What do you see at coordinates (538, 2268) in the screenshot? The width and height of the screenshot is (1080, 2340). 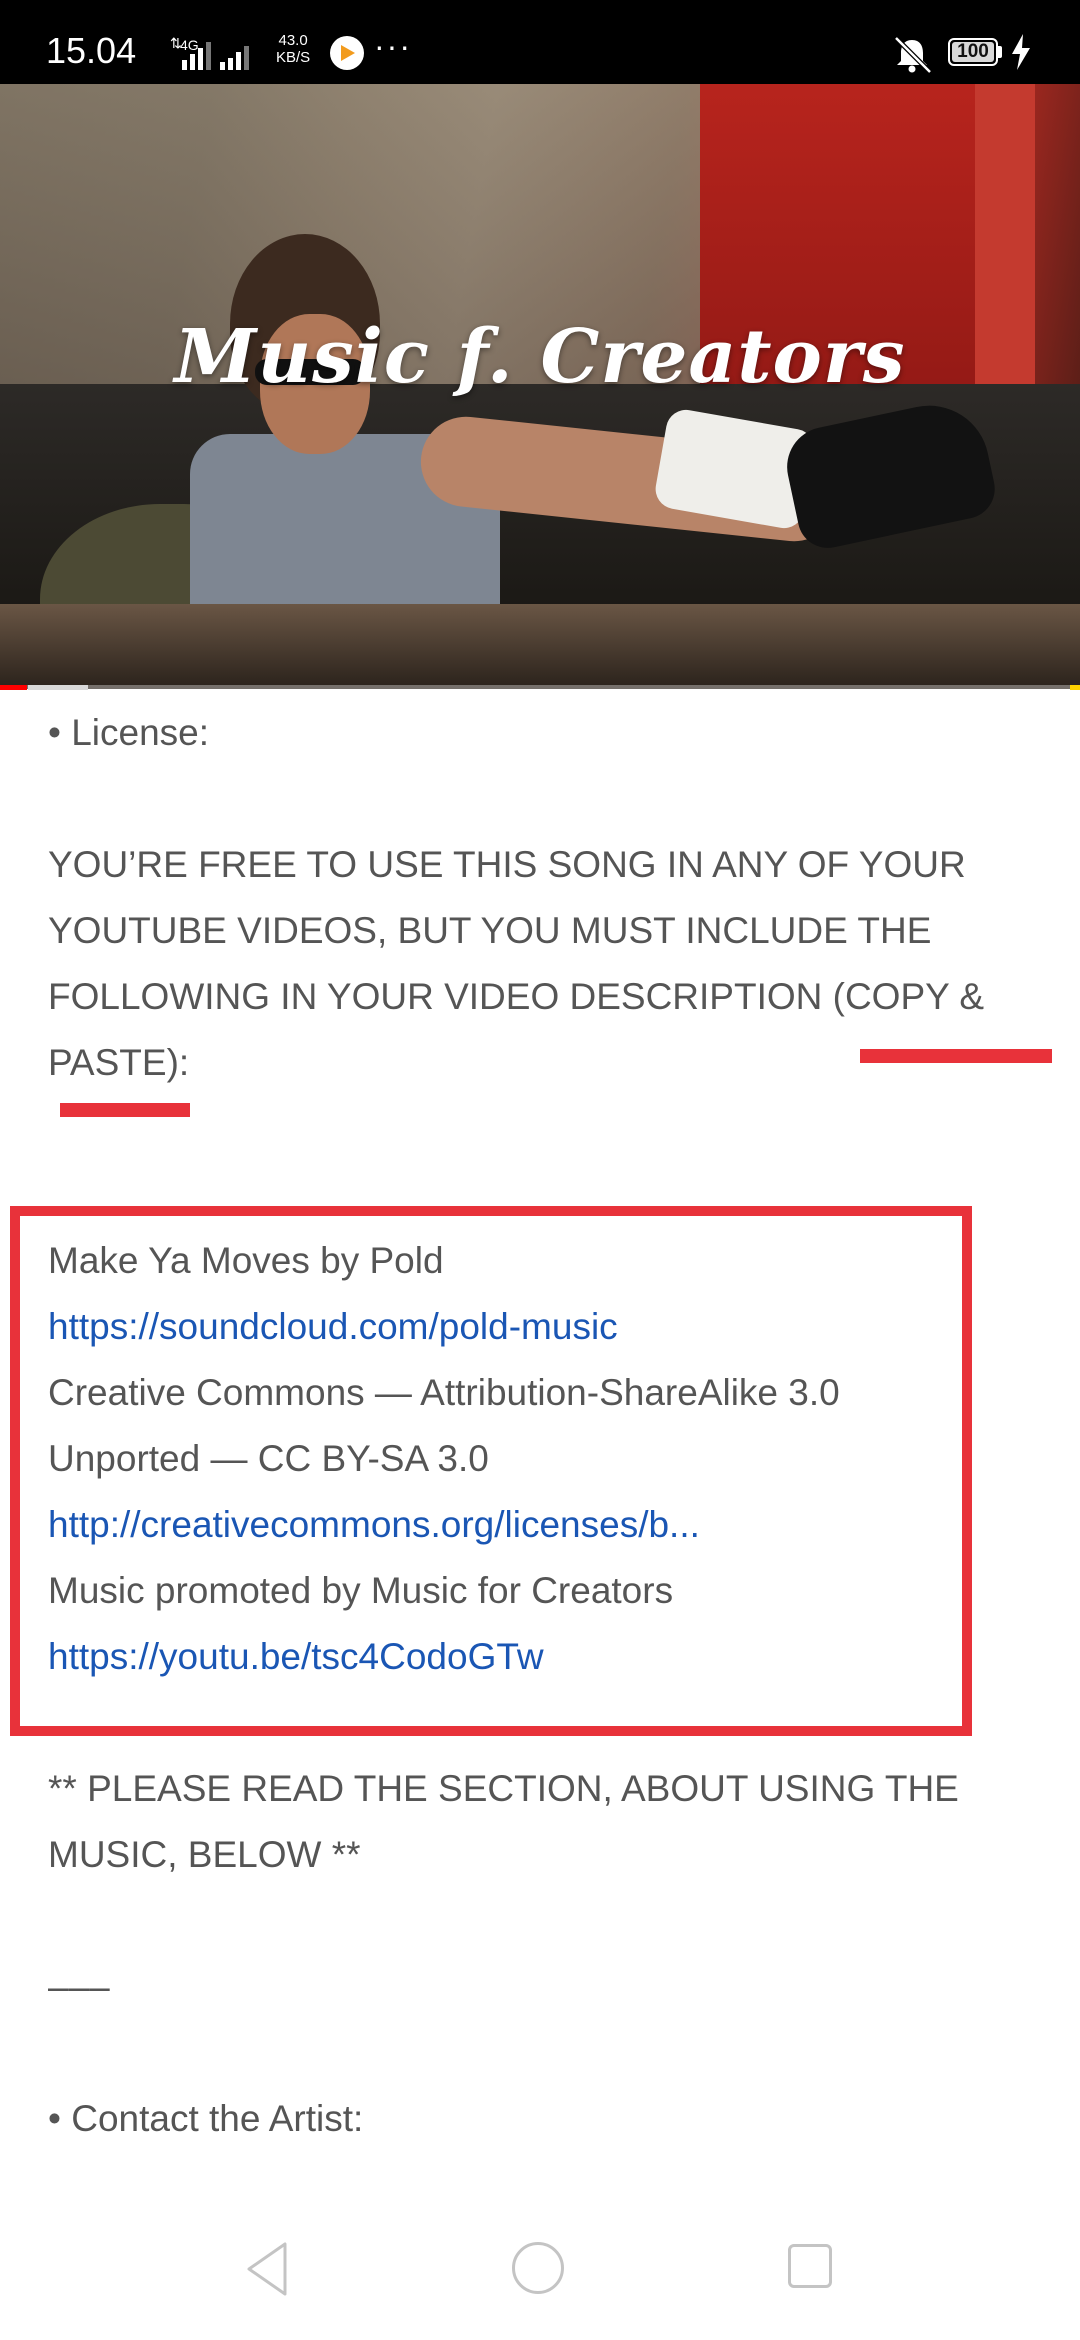 I see `home-icon` at bounding box center [538, 2268].